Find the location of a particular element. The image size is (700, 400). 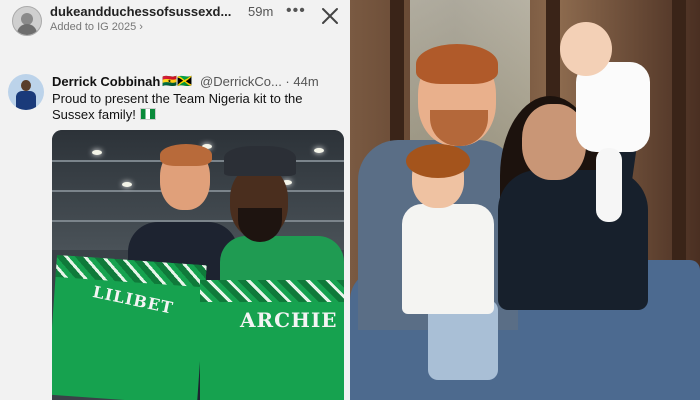

jersey-archie: ARCHIE is located at coordinates (272, 340).